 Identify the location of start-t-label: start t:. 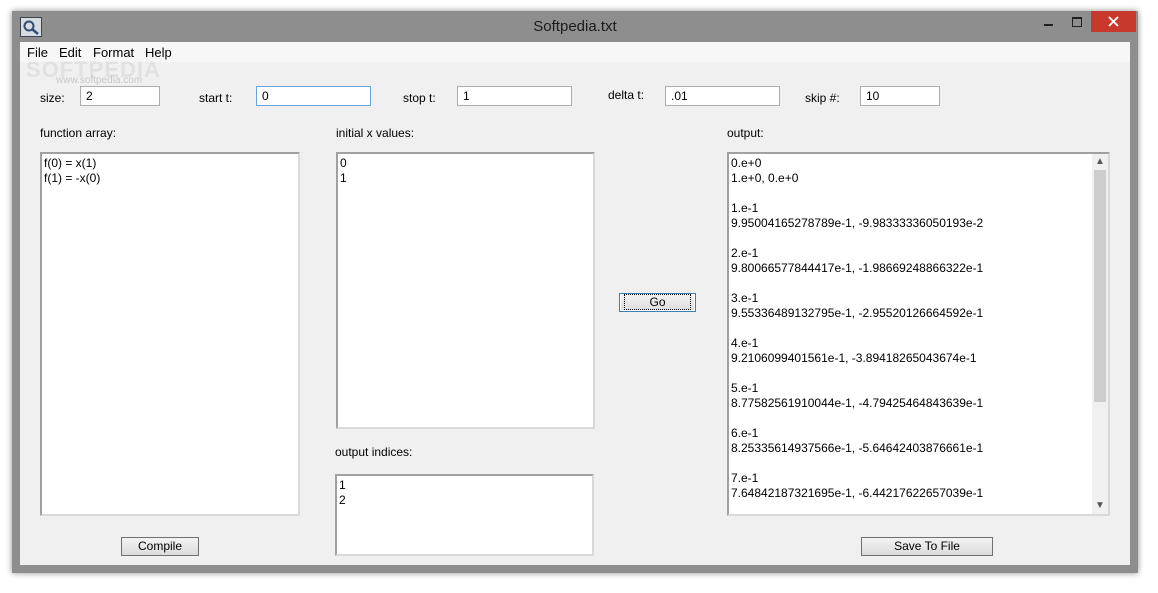
(216, 98).